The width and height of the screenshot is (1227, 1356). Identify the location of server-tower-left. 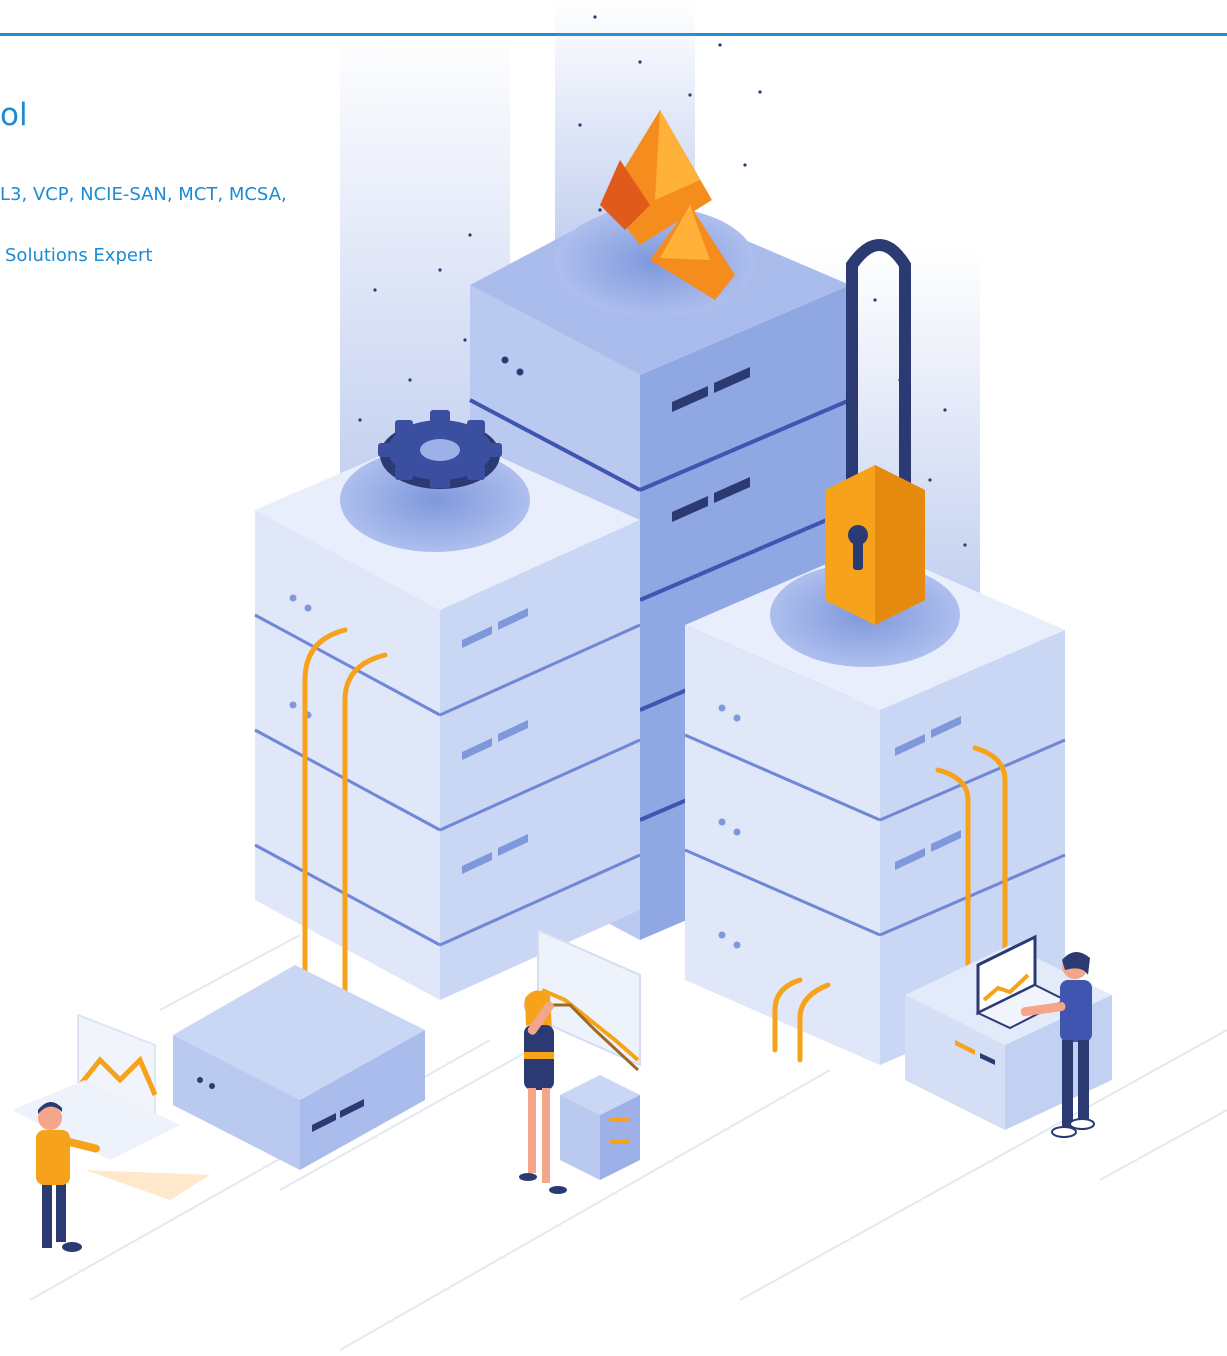
(447, 715).